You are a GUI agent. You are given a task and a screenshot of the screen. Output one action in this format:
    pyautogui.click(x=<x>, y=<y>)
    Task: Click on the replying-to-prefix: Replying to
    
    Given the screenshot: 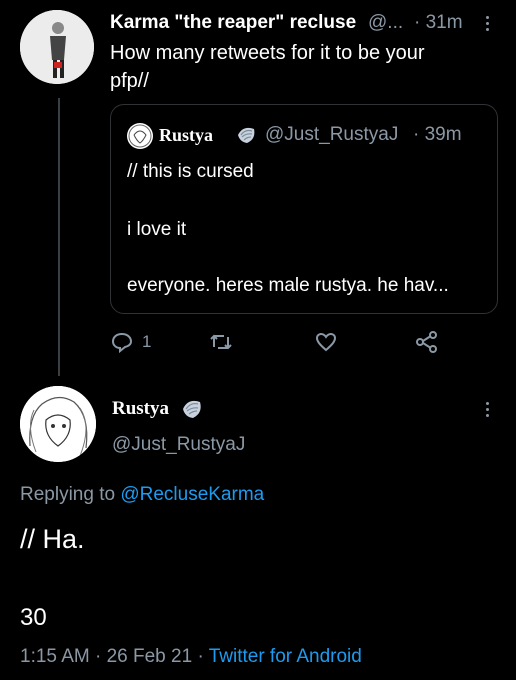 What is the action you would take?
    pyautogui.click(x=68, y=494)
    